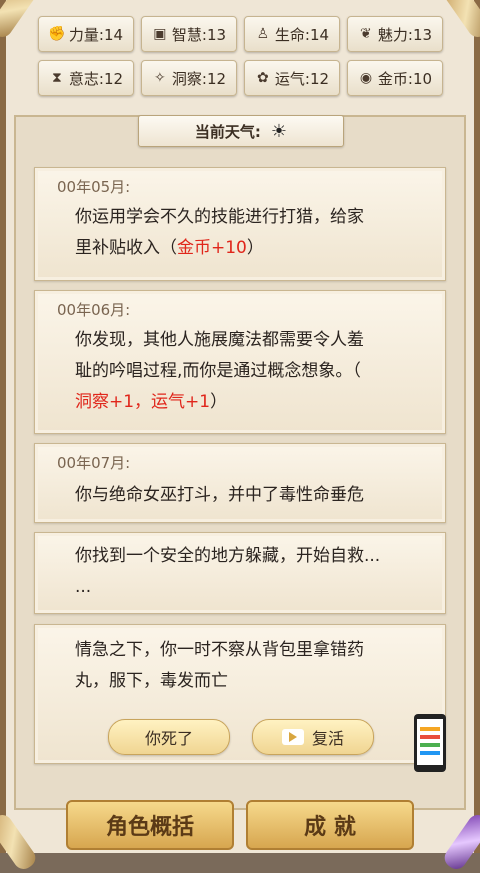 This screenshot has width=480, height=873. I want to click on event-line: 洞察+1，运气+1）, so click(246, 402).